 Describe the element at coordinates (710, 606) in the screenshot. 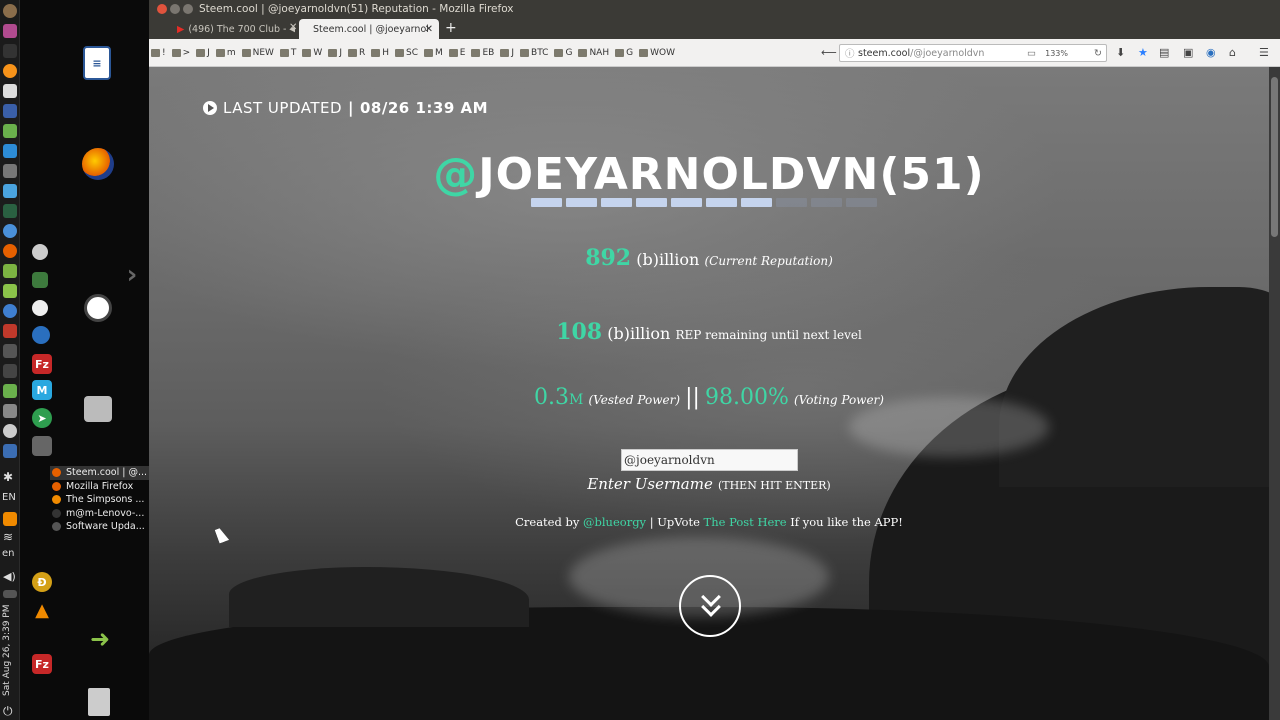

I see `scroll-down-button` at that location.